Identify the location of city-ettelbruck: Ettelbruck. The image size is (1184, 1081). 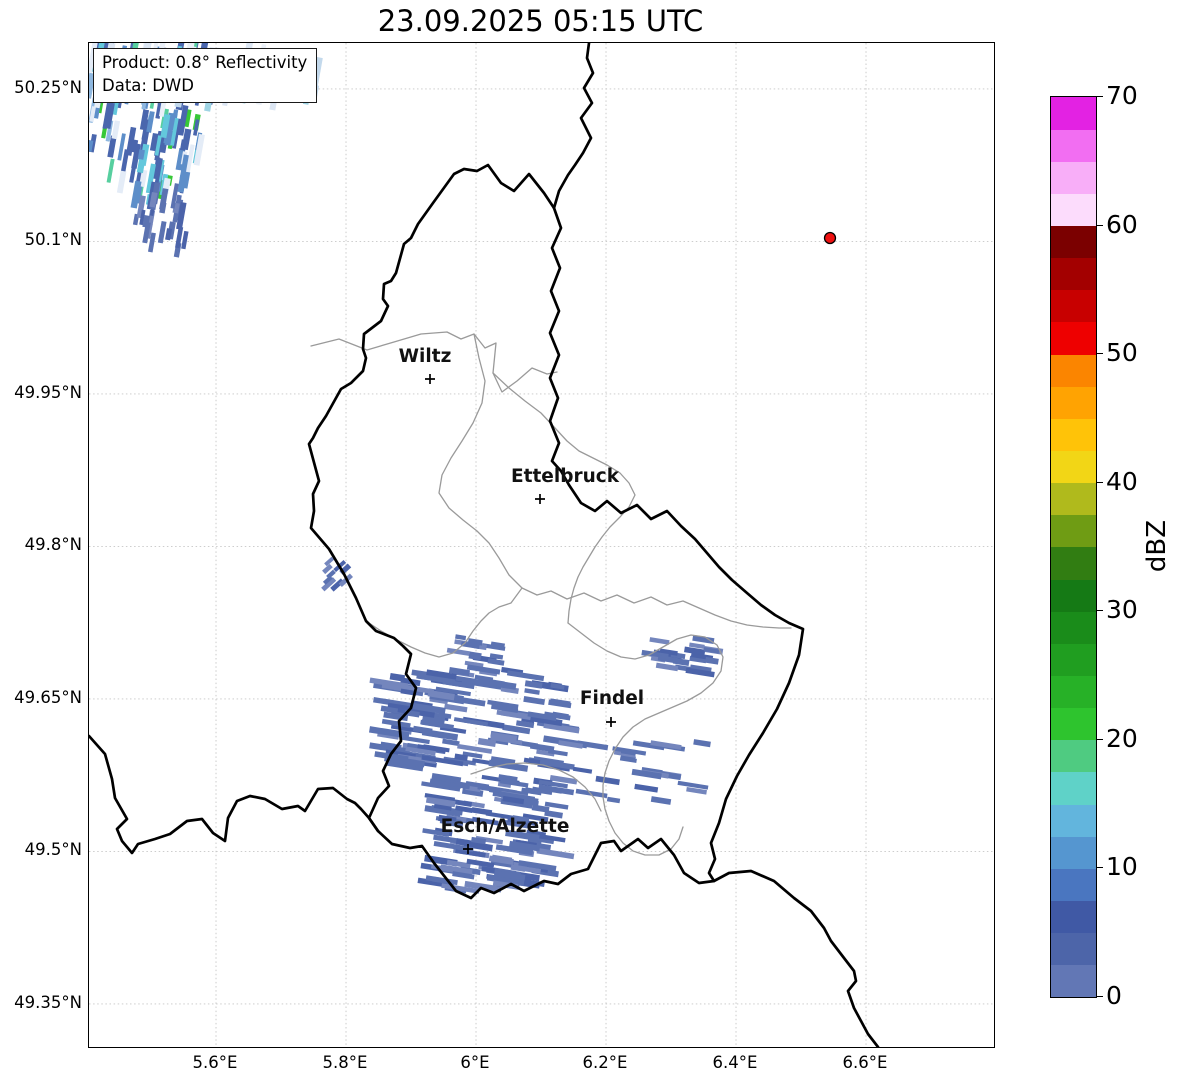
(565, 485).